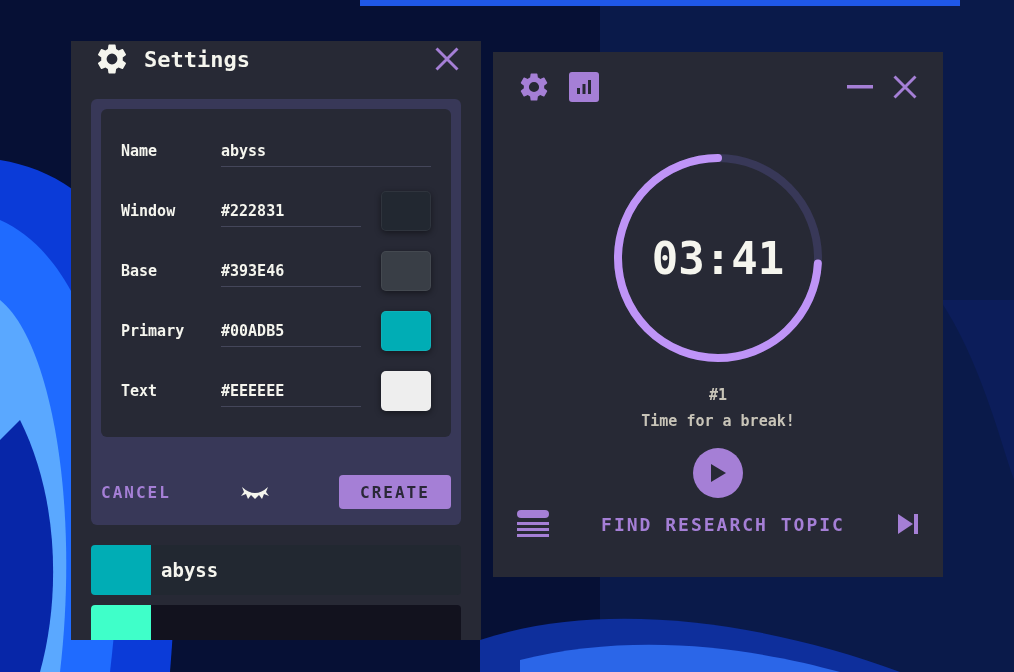  I want to click on play-icon, so click(718, 473).